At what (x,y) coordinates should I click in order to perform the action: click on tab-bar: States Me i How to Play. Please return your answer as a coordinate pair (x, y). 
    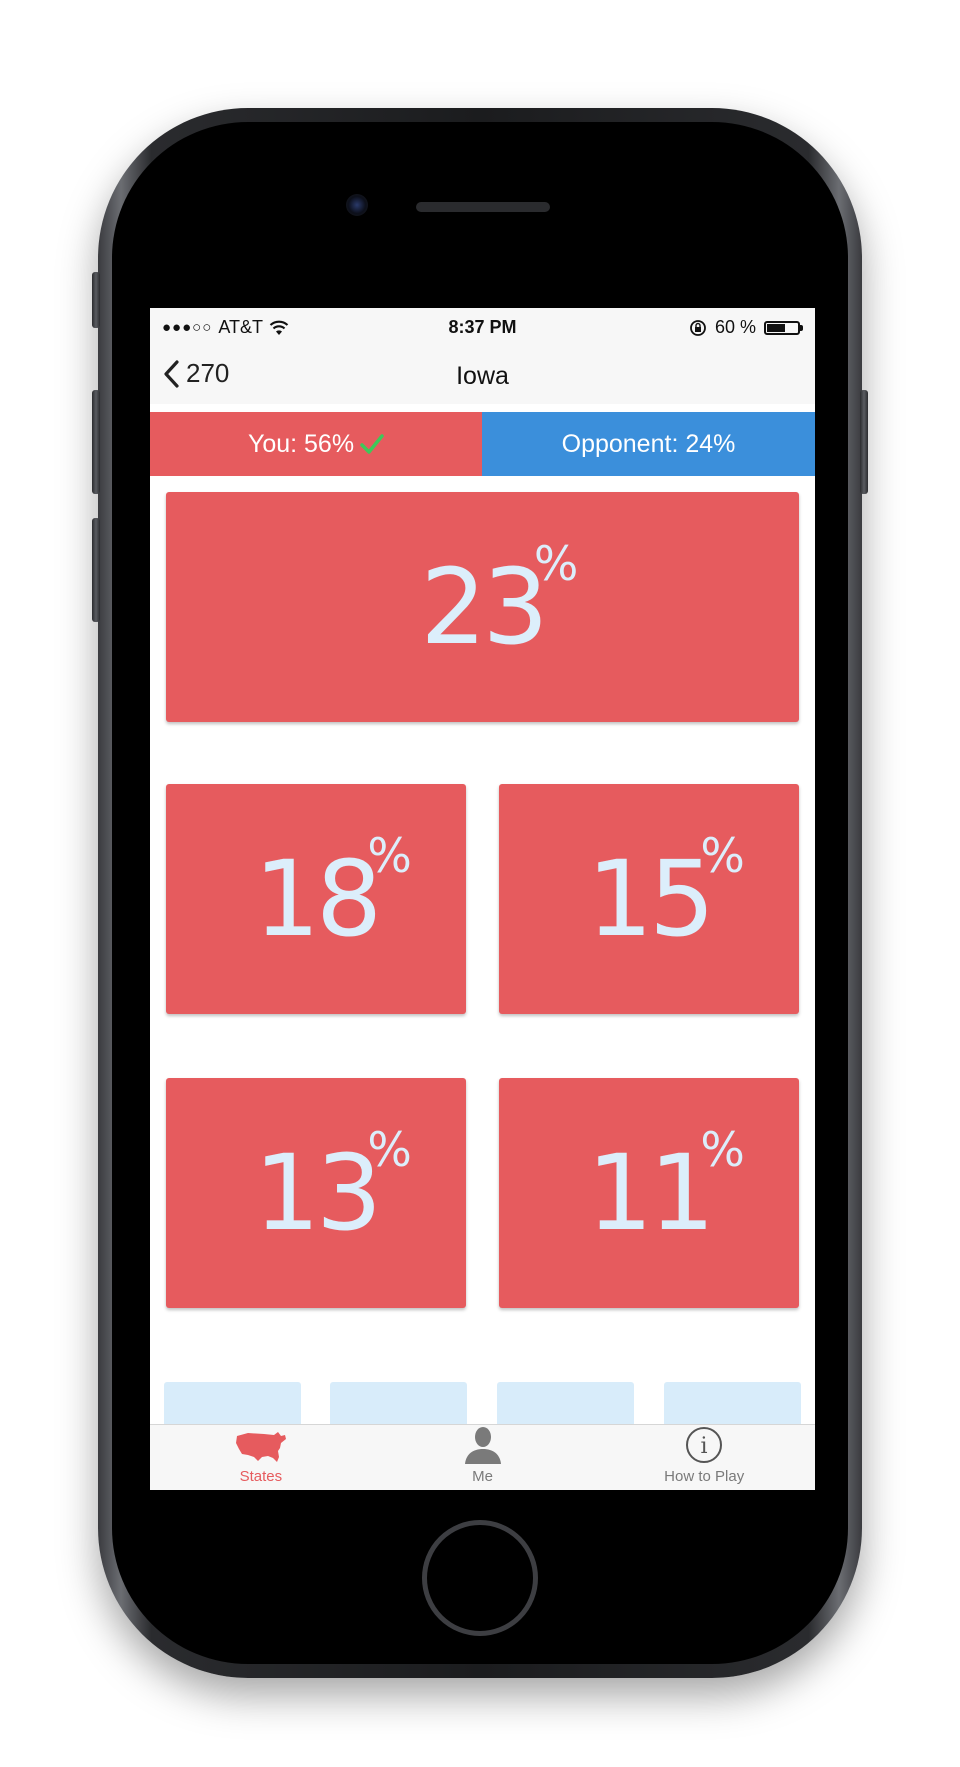
    Looking at the image, I should click on (482, 1457).